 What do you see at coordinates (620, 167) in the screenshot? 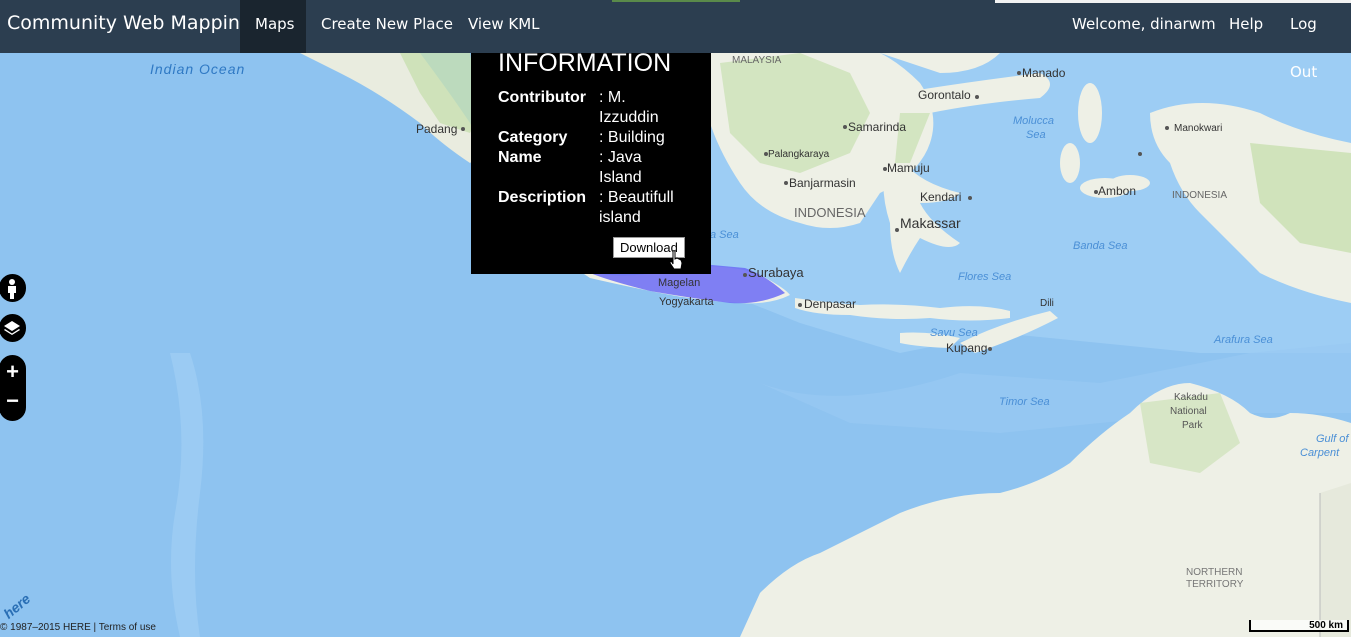
I see `popup-value: : Java Island` at bounding box center [620, 167].